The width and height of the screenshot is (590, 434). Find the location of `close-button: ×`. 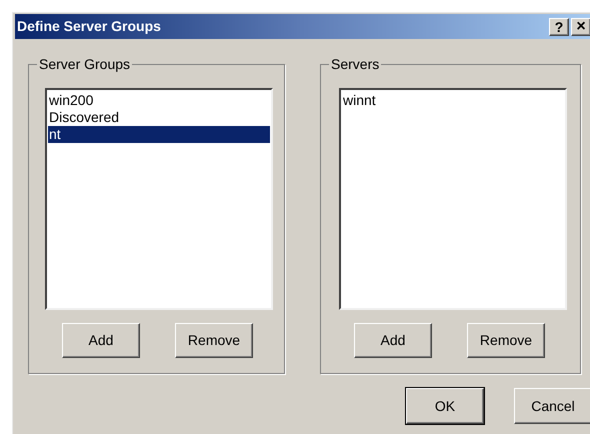

close-button: × is located at coordinates (580, 27).